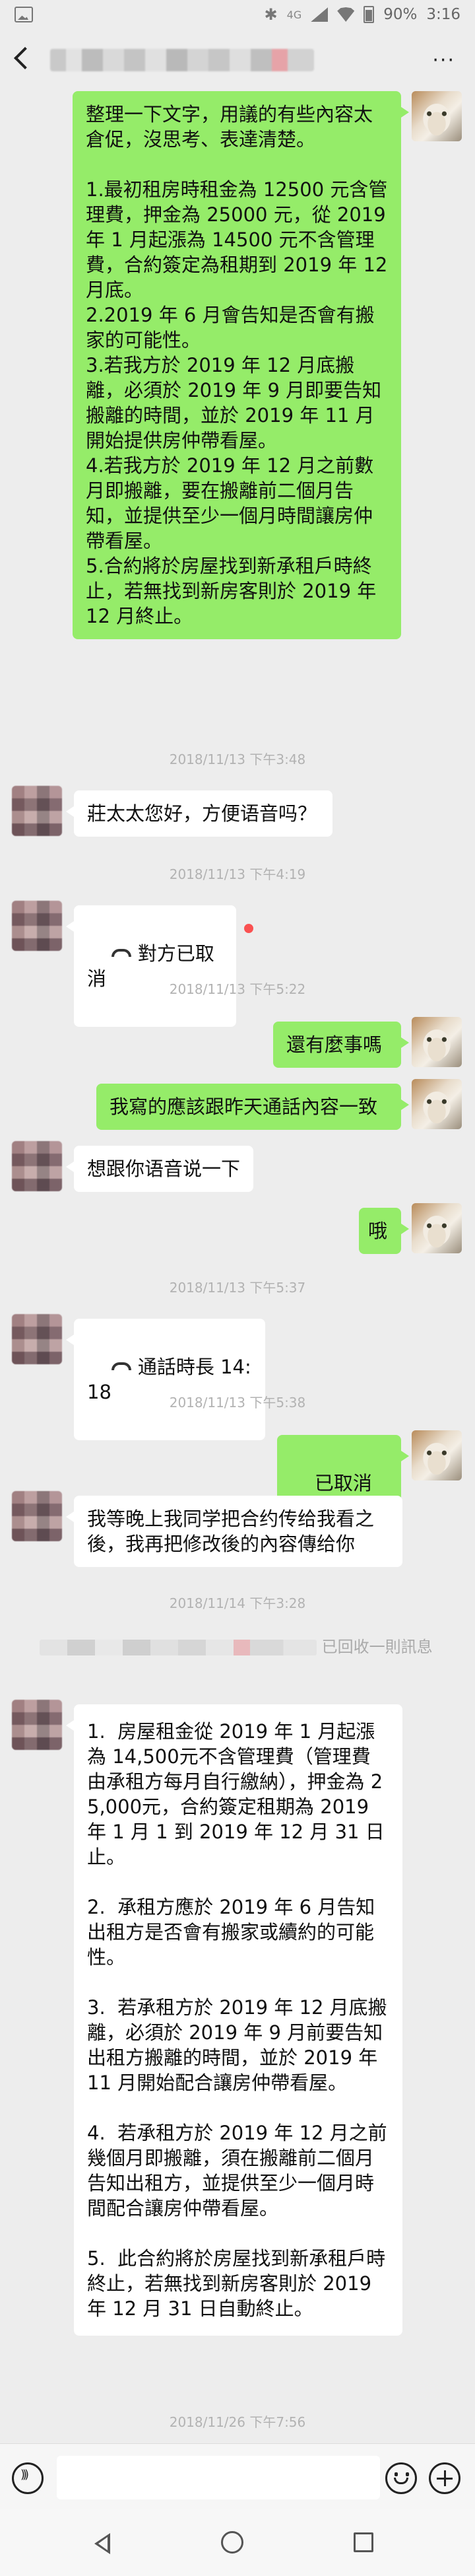 This screenshot has width=475, height=2576. I want to click on signal-icon, so click(320, 15).